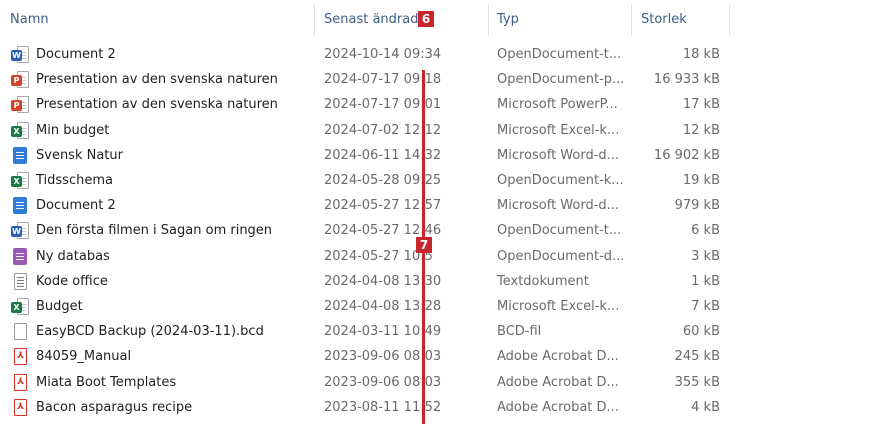  What do you see at coordinates (29, 19) in the screenshot?
I see `column-header-name-label: Namn` at bounding box center [29, 19].